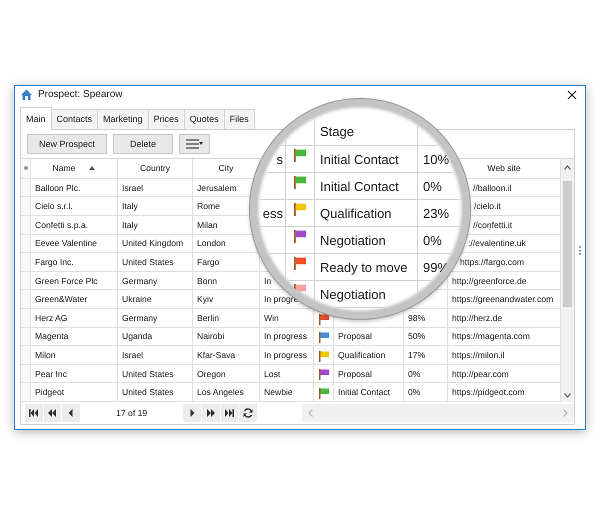 Image resolution: width=600 pixels, height=510 pixels. Describe the element at coordinates (74, 225) in the screenshot. I see `table-cell: Confetti s.p.a.` at that location.